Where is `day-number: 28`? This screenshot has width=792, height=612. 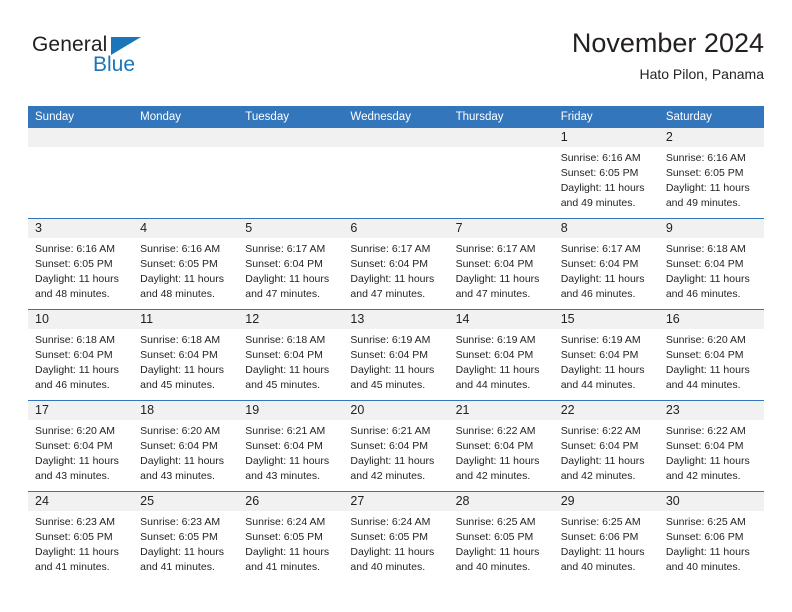
day-number: 28 is located at coordinates (501, 501).